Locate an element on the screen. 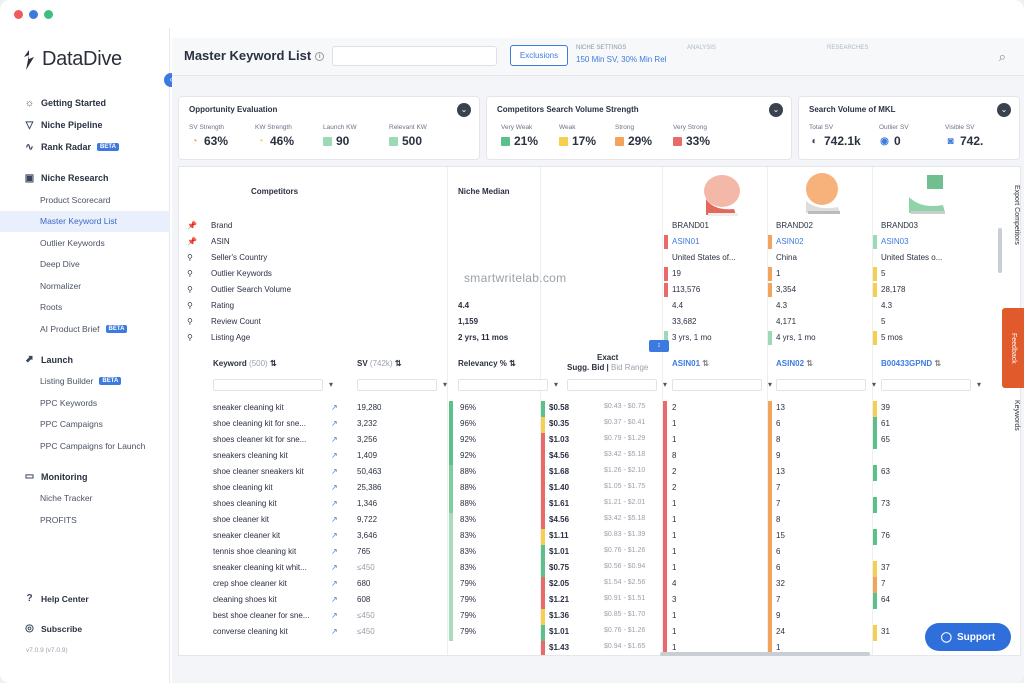 The image size is (1024, 683). pin-icon: 📌 is located at coordinates (192, 241).